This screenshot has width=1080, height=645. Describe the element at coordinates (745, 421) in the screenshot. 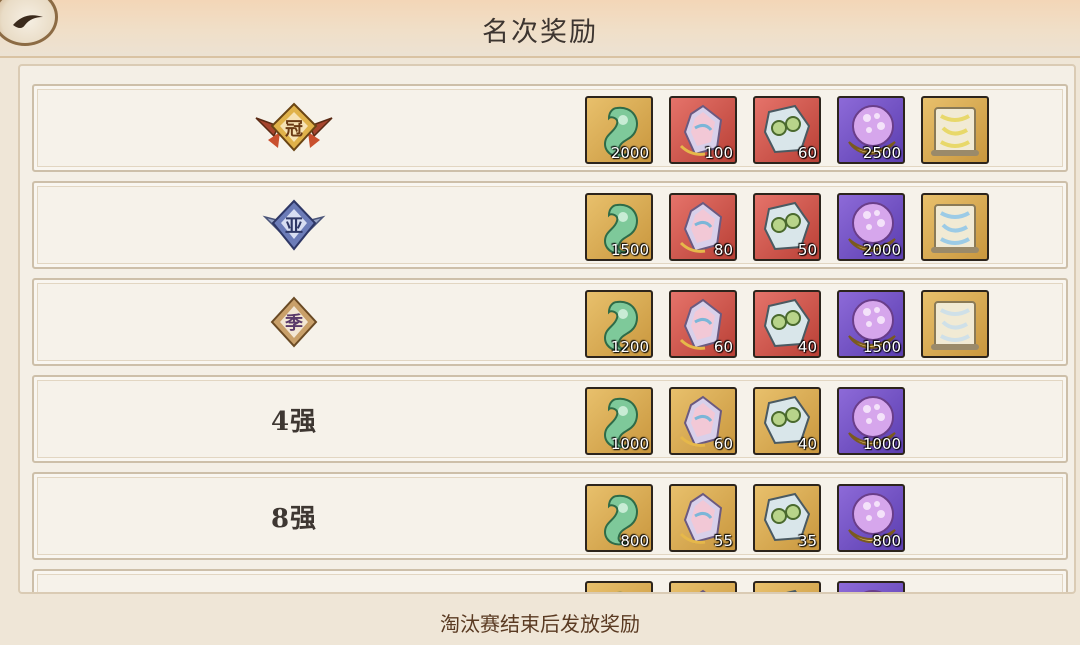

I see `reward-items: 1000 60 40 1000` at that location.